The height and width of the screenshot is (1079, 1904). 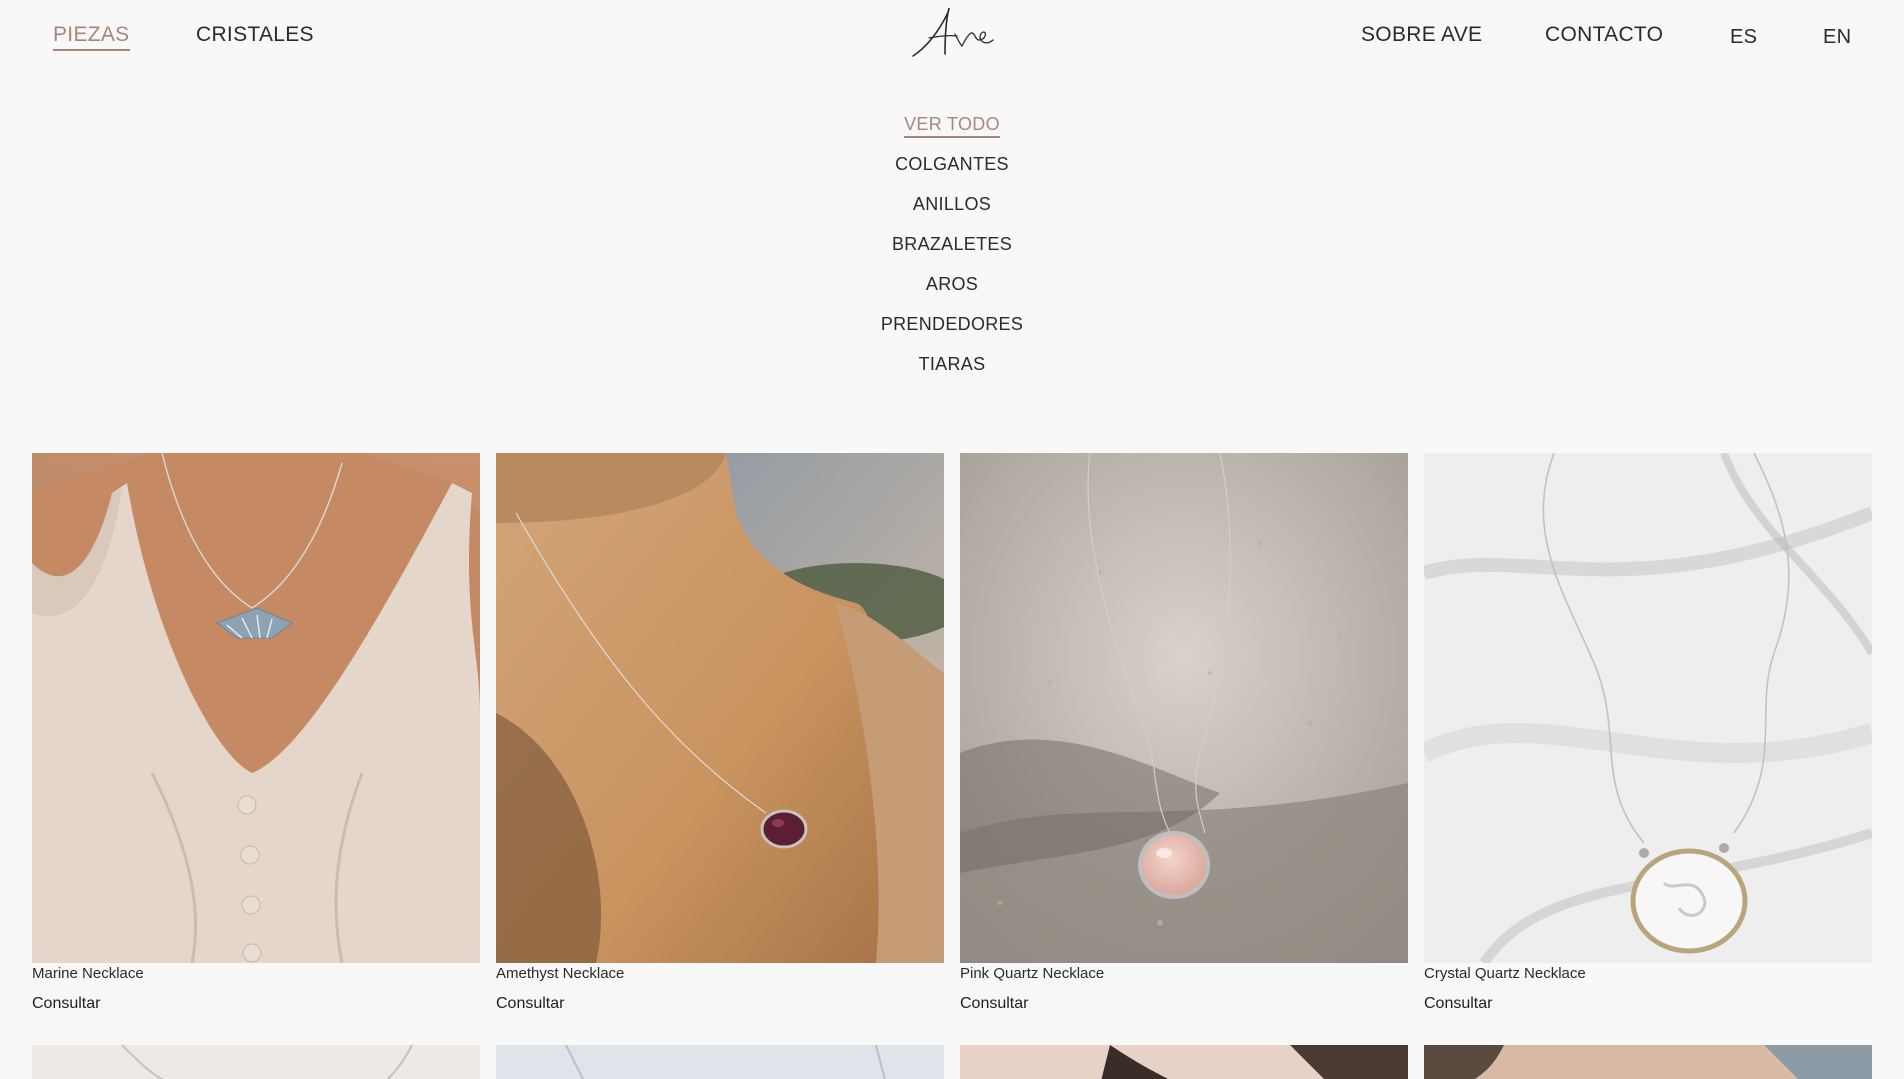 I want to click on product-name: Pink Quartz Necklace, so click(x=1184, y=974).